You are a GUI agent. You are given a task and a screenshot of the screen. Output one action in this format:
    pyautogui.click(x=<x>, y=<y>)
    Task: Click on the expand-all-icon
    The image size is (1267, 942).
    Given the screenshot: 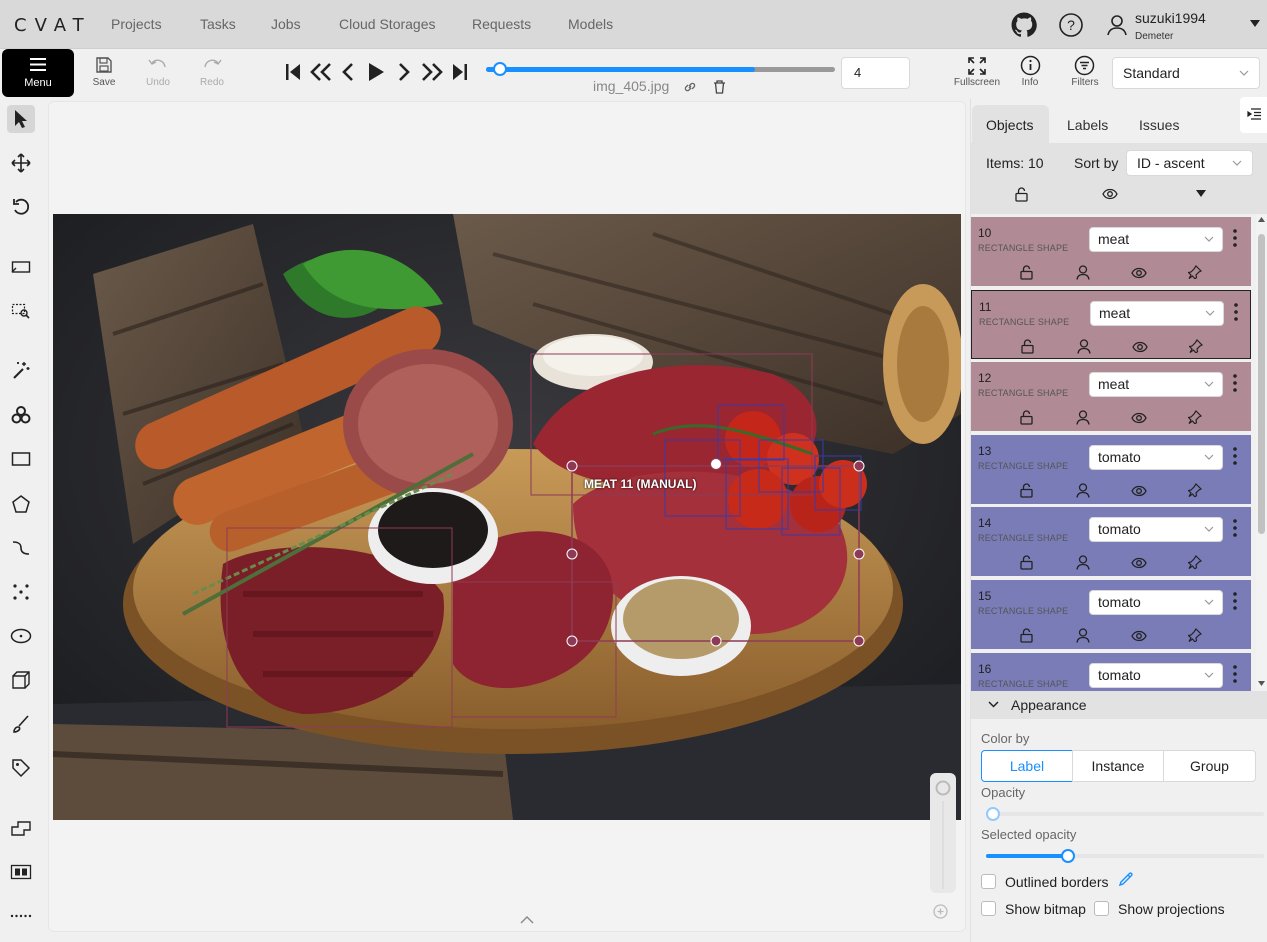 What is the action you would take?
    pyautogui.click(x=1201, y=193)
    